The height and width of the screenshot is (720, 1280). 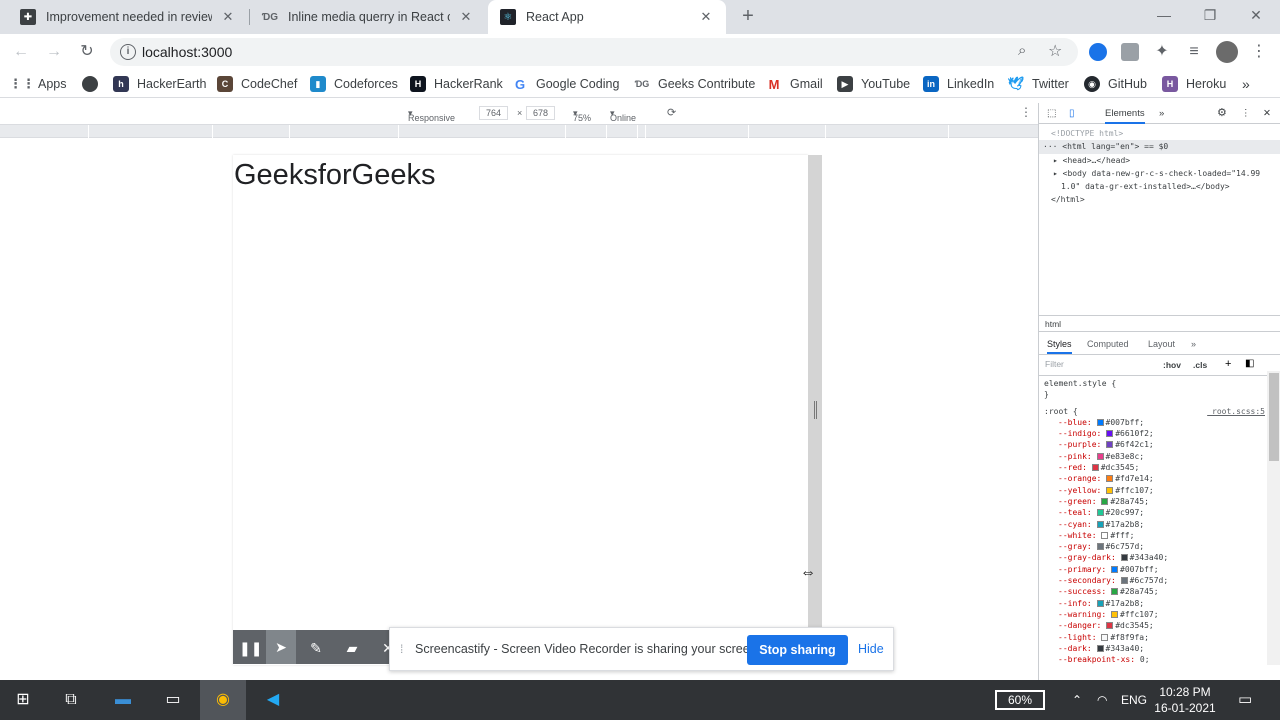 What do you see at coordinates (1273, 518) in the screenshot?
I see `styles-scrollbar` at bounding box center [1273, 518].